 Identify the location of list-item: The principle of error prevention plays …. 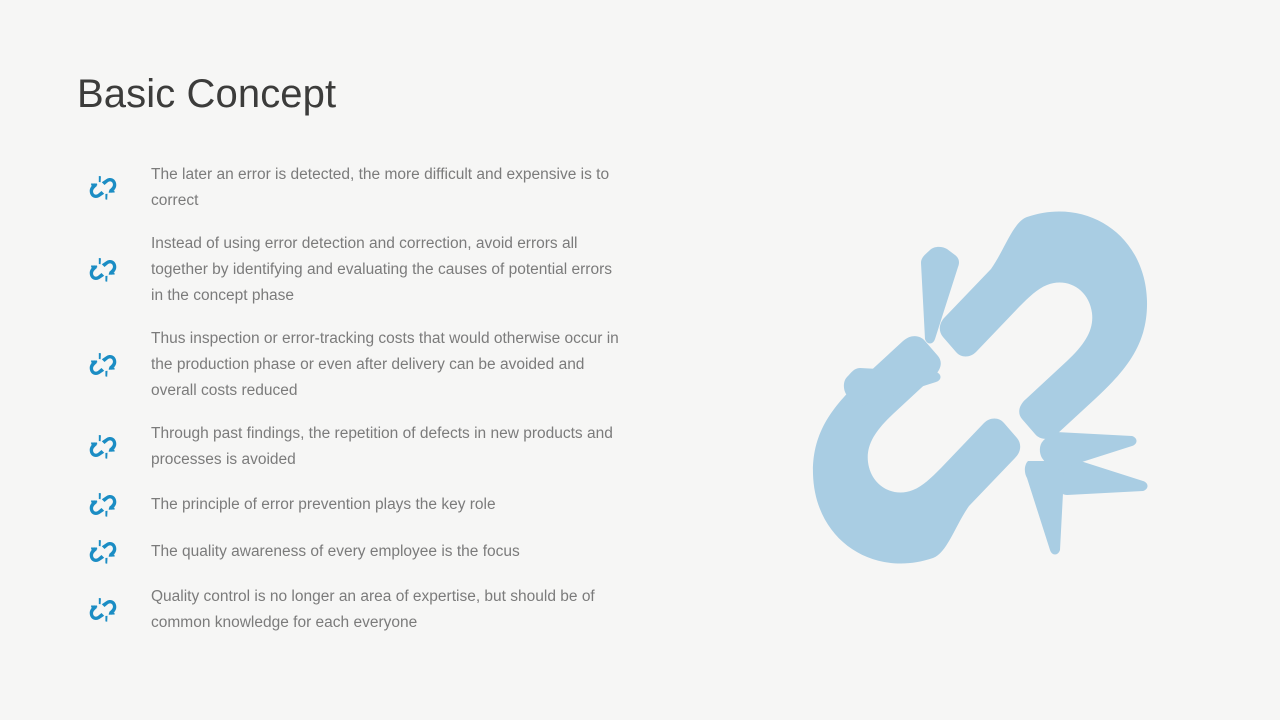
(358, 505).